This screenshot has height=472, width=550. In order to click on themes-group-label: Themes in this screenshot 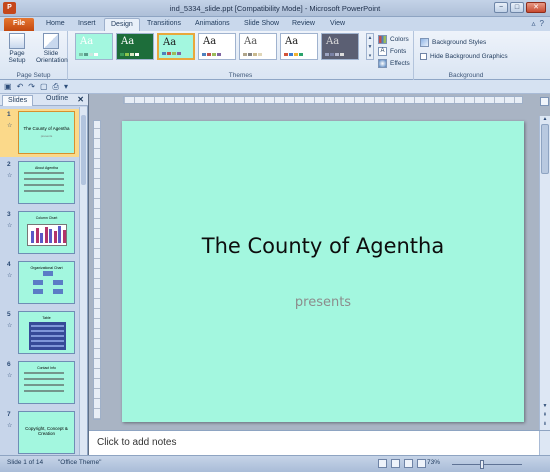, I will do `click(240, 75)`.